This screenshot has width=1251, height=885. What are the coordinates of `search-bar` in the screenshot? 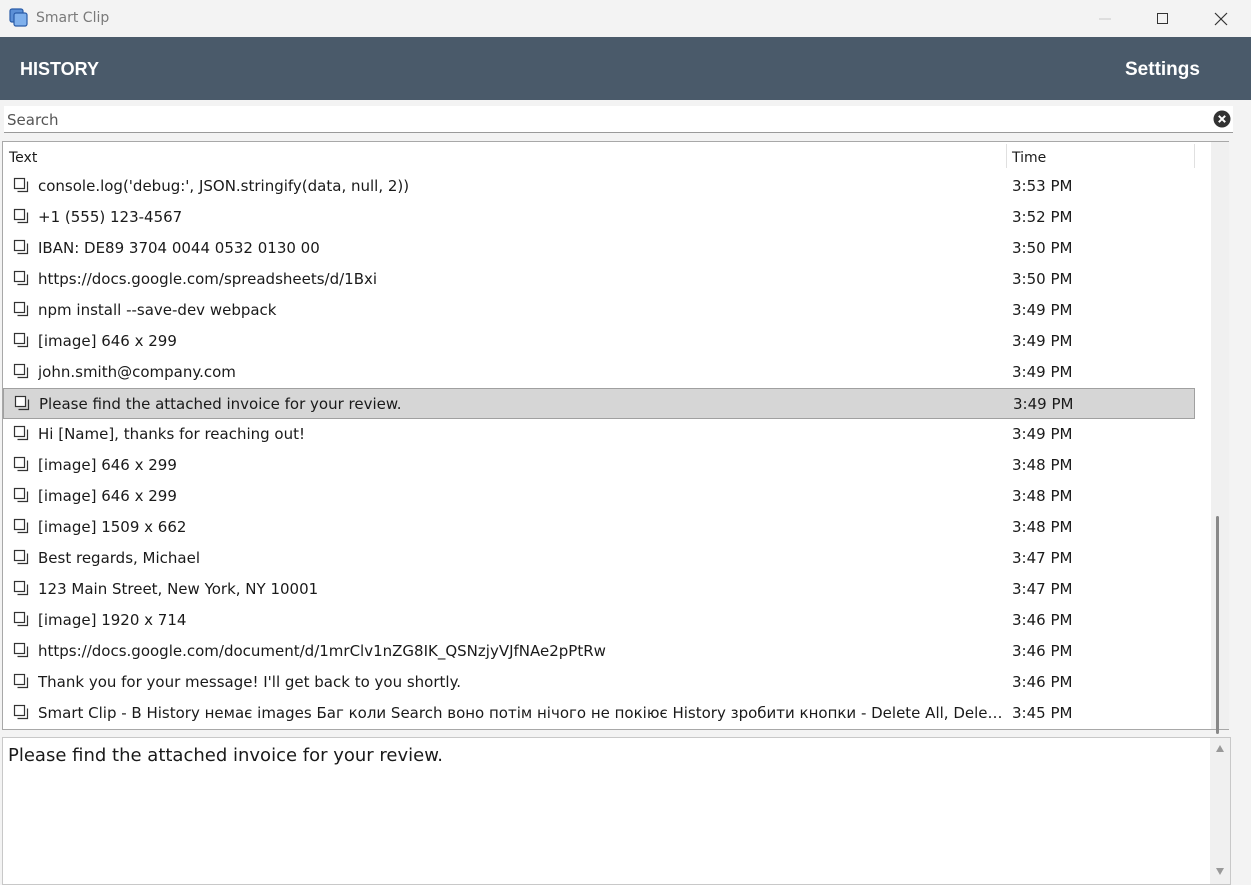 It's located at (618, 119).